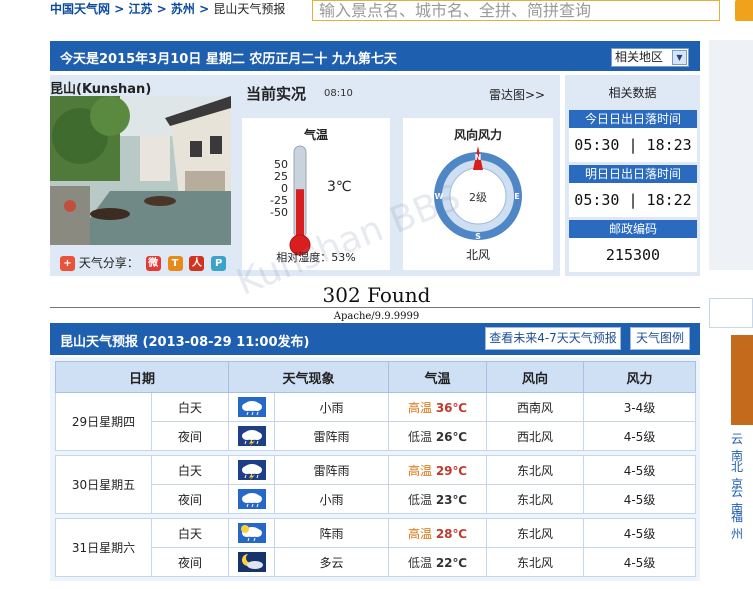  I want to click on tomorrow-sun-label: 明日日出日落时间, so click(633, 174).